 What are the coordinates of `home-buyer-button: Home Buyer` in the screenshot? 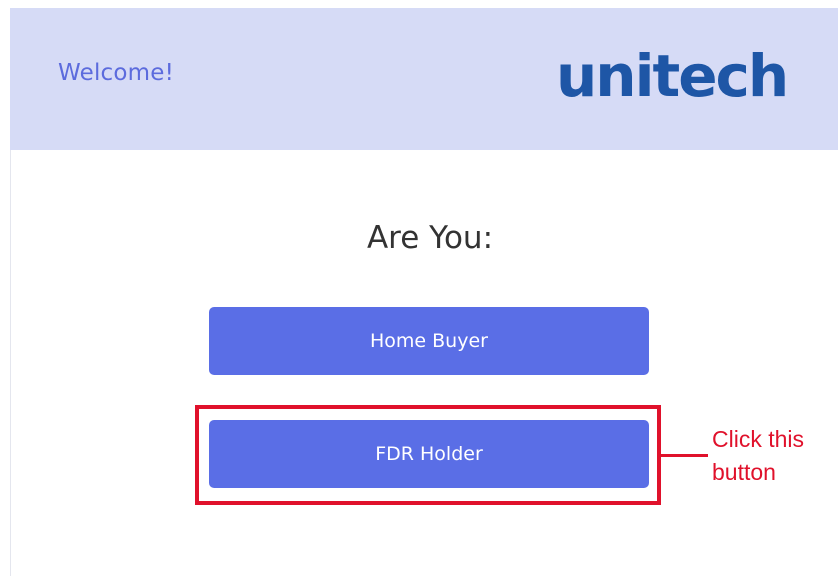 It's located at (429, 341).